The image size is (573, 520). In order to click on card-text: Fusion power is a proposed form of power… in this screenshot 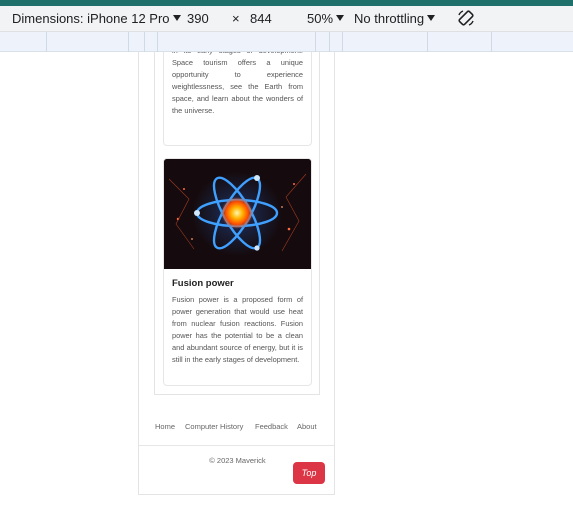, I will do `click(237, 329)`.